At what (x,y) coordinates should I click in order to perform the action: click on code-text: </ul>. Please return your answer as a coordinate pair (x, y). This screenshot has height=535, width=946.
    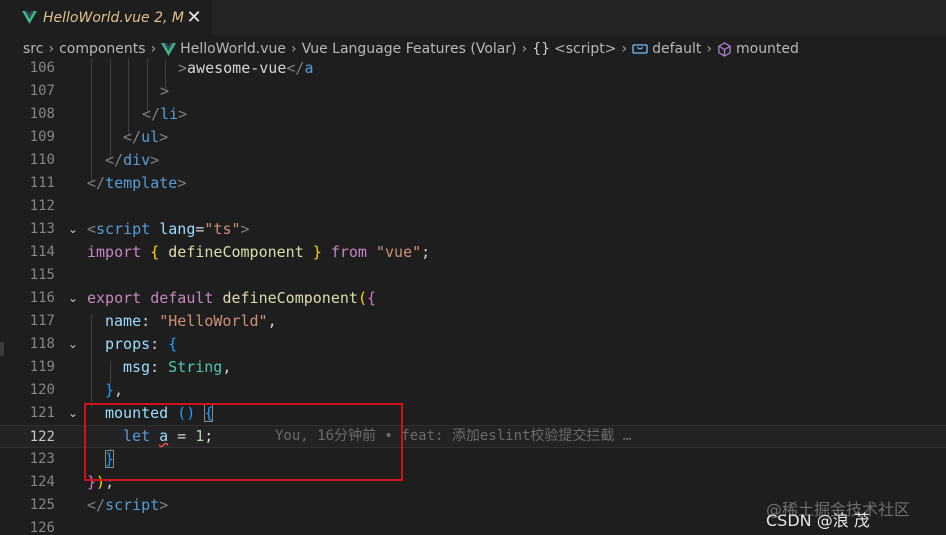
    Looking at the image, I should click on (146, 137).